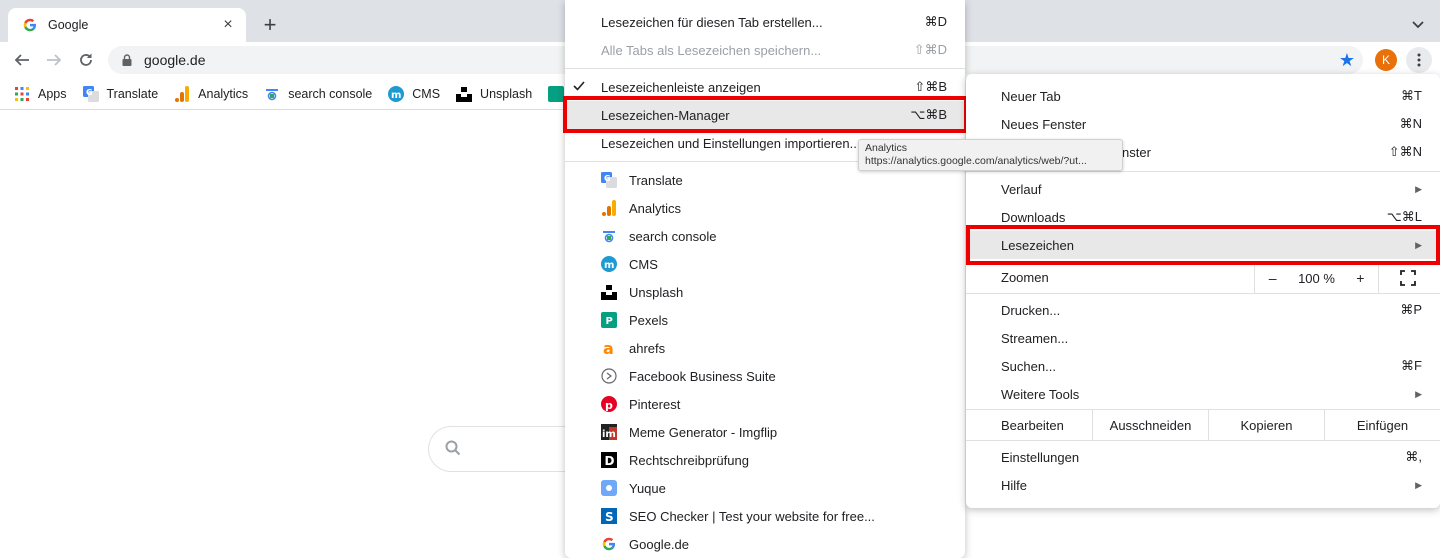  What do you see at coordinates (228, 24) in the screenshot?
I see `close-icon: ×` at bounding box center [228, 24].